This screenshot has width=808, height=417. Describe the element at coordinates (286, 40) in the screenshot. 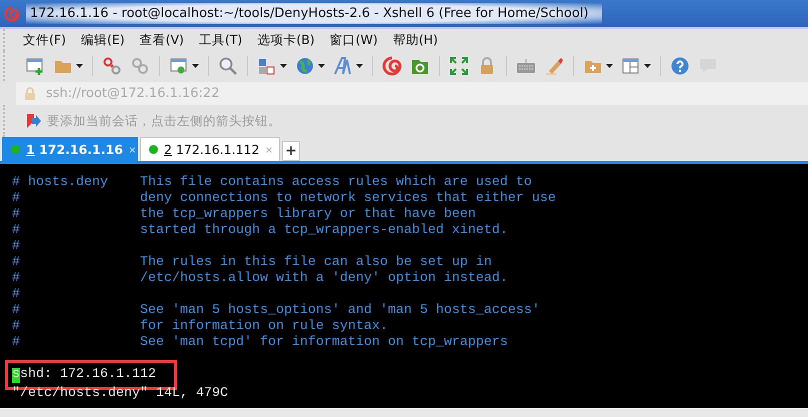

I see `menu-item: 选项卡(B)` at that location.